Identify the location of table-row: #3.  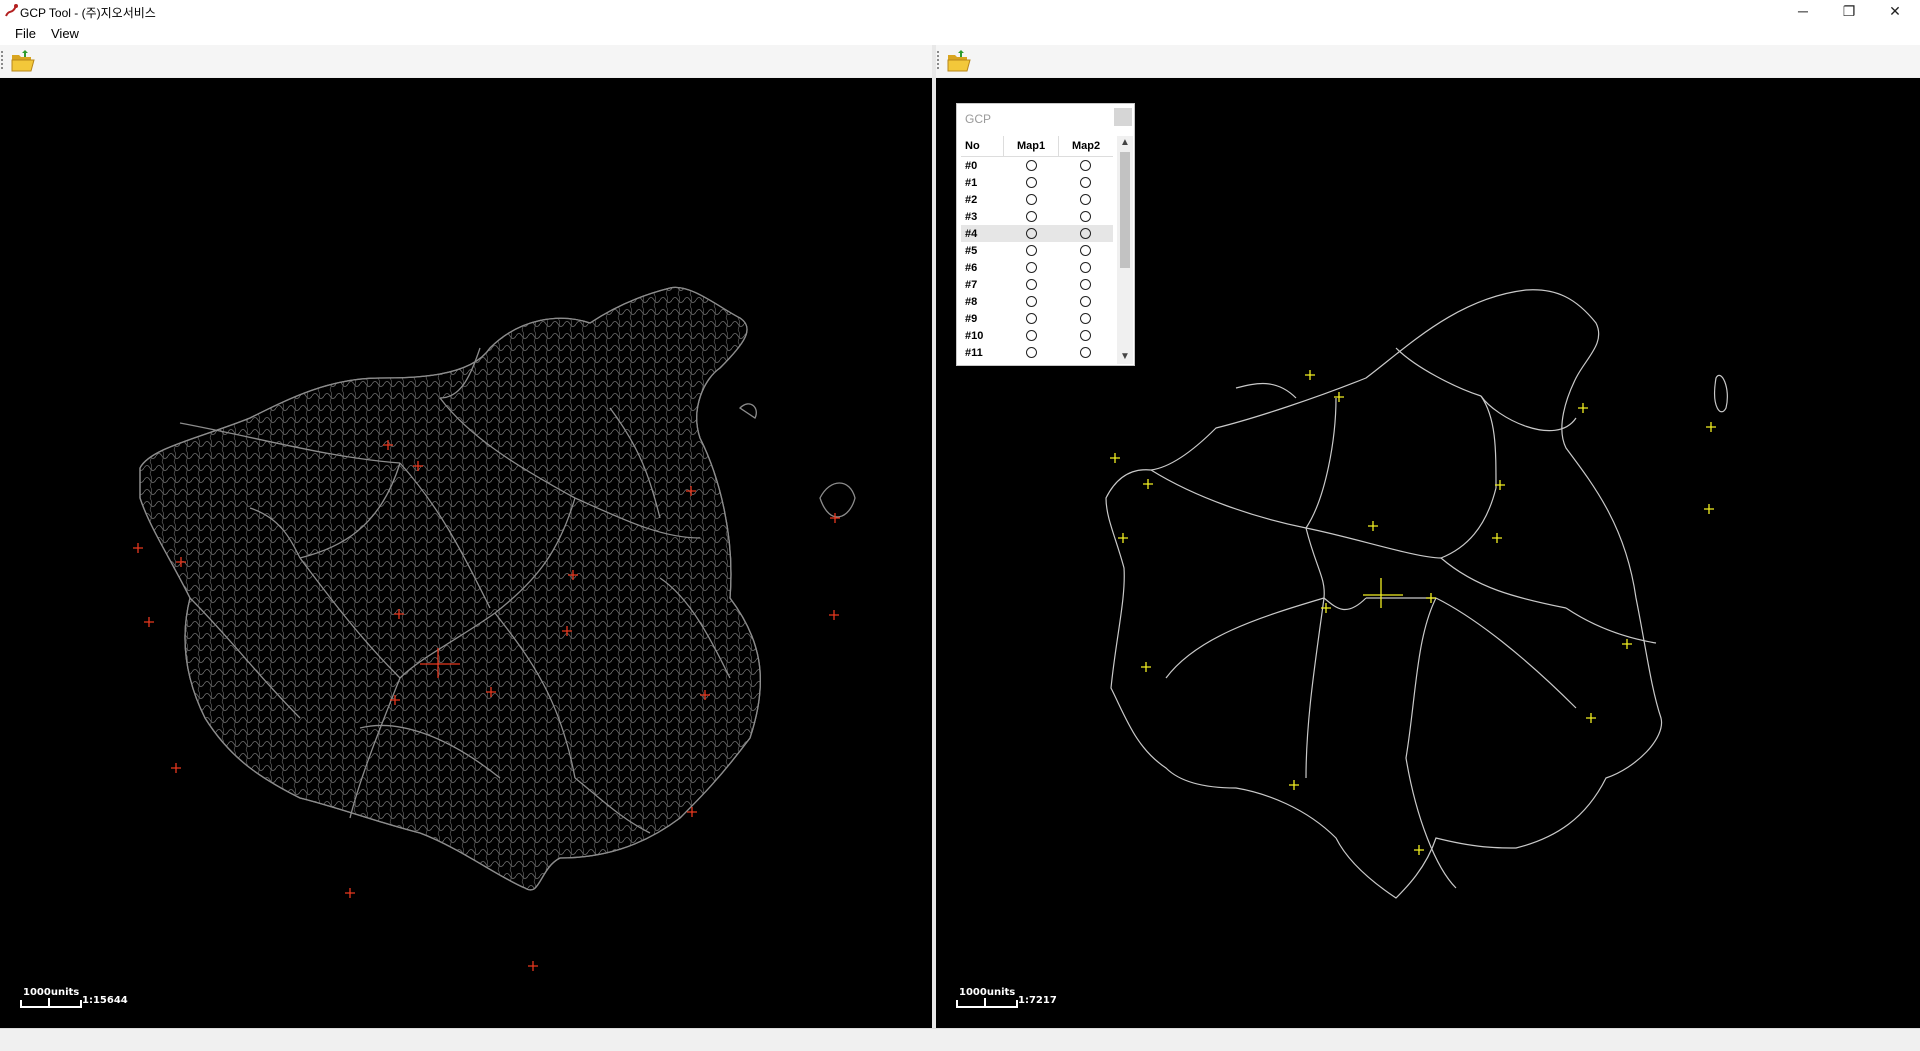
(1037, 216).